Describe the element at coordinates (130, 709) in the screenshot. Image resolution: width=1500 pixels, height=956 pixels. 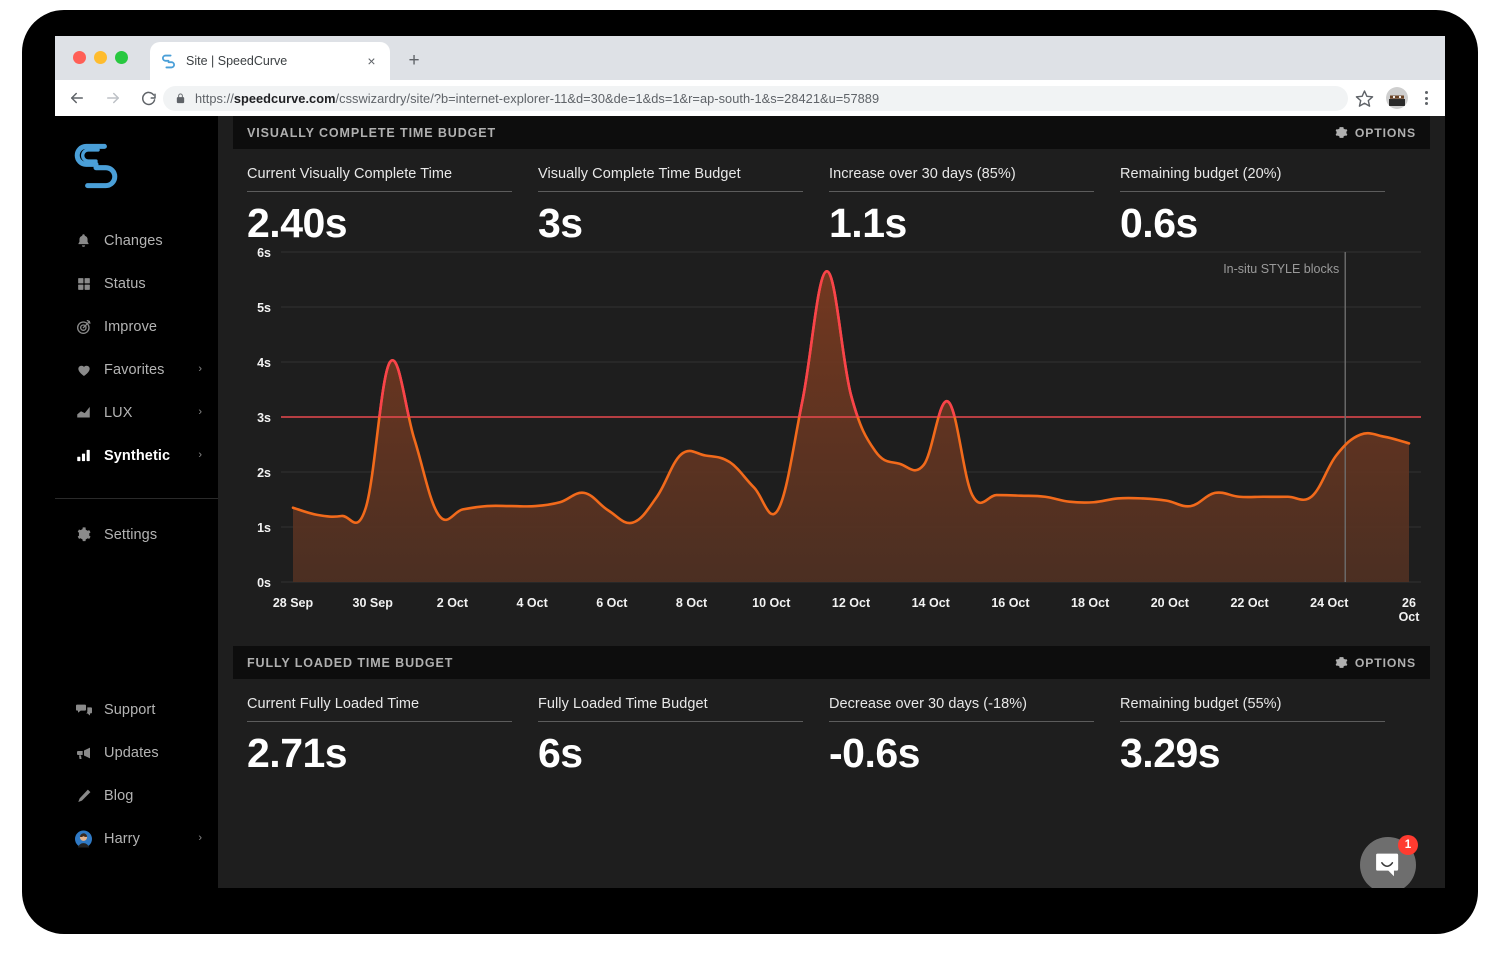
I see `sidebar-item-label: Support` at that location.